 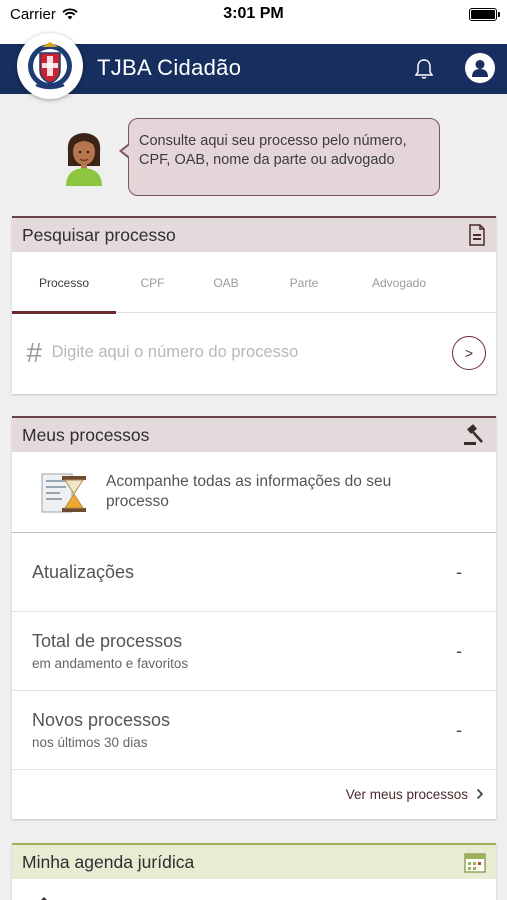 I want to click on stat-updates: Atualizações -, so click(x=254, y=572).